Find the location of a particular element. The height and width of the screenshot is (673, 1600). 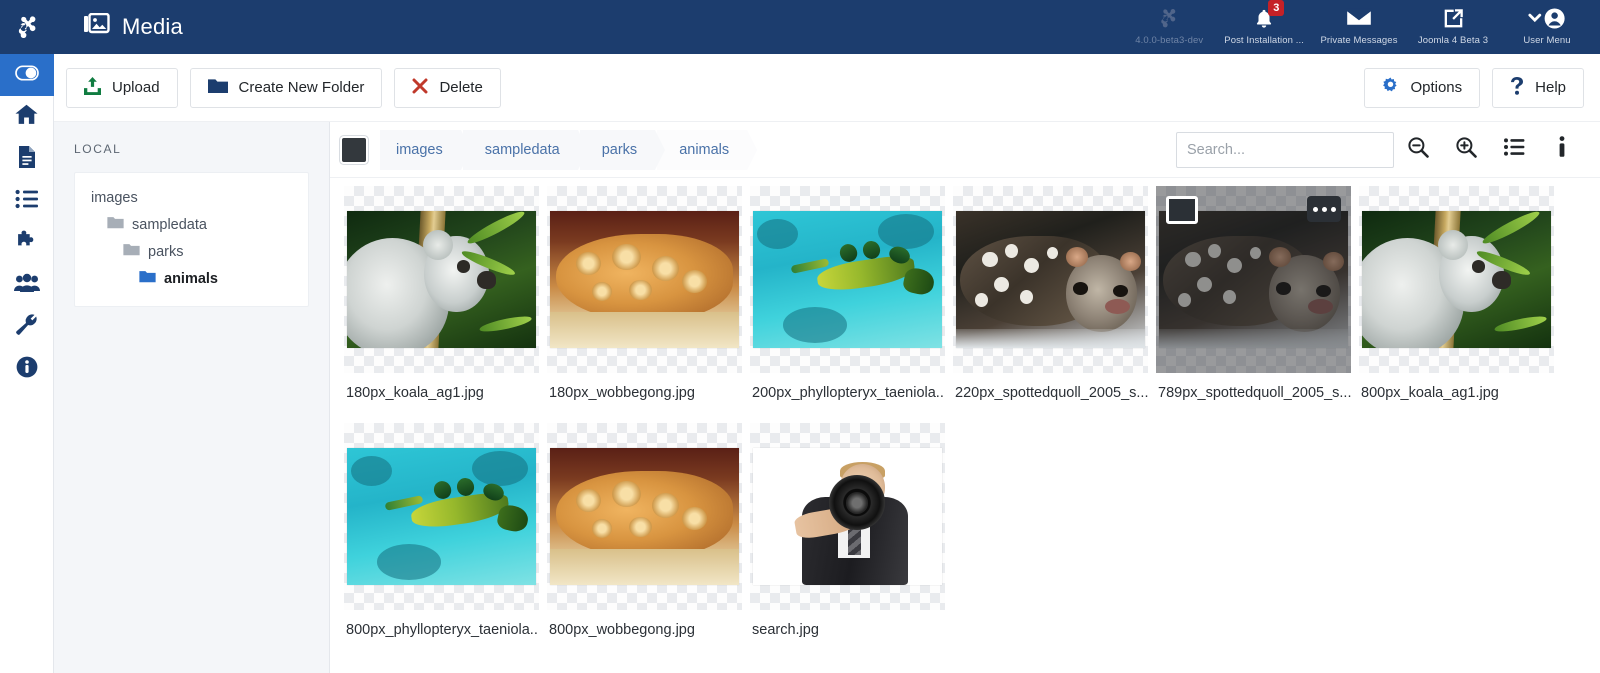

help-label: Help is located at coordinates (1550, 87).